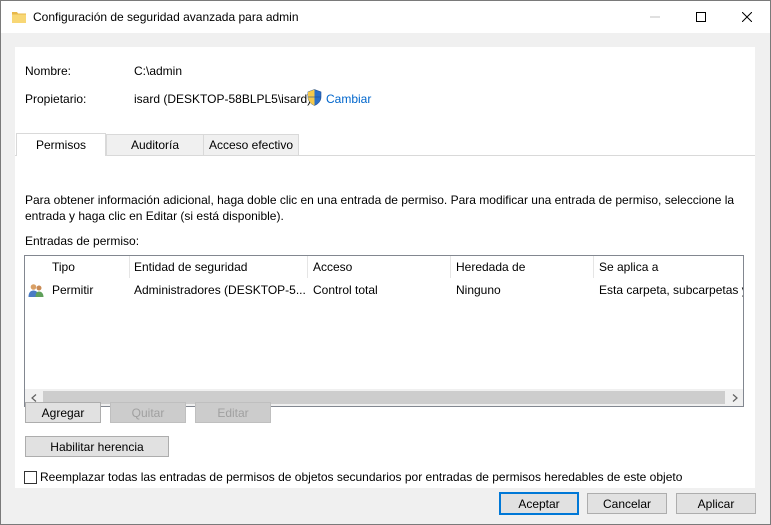  What do you see at coordinates (668, 267) in the screenshot?
I see `column-header-aplica: Se aplica a` at bounding box center [668, 267].